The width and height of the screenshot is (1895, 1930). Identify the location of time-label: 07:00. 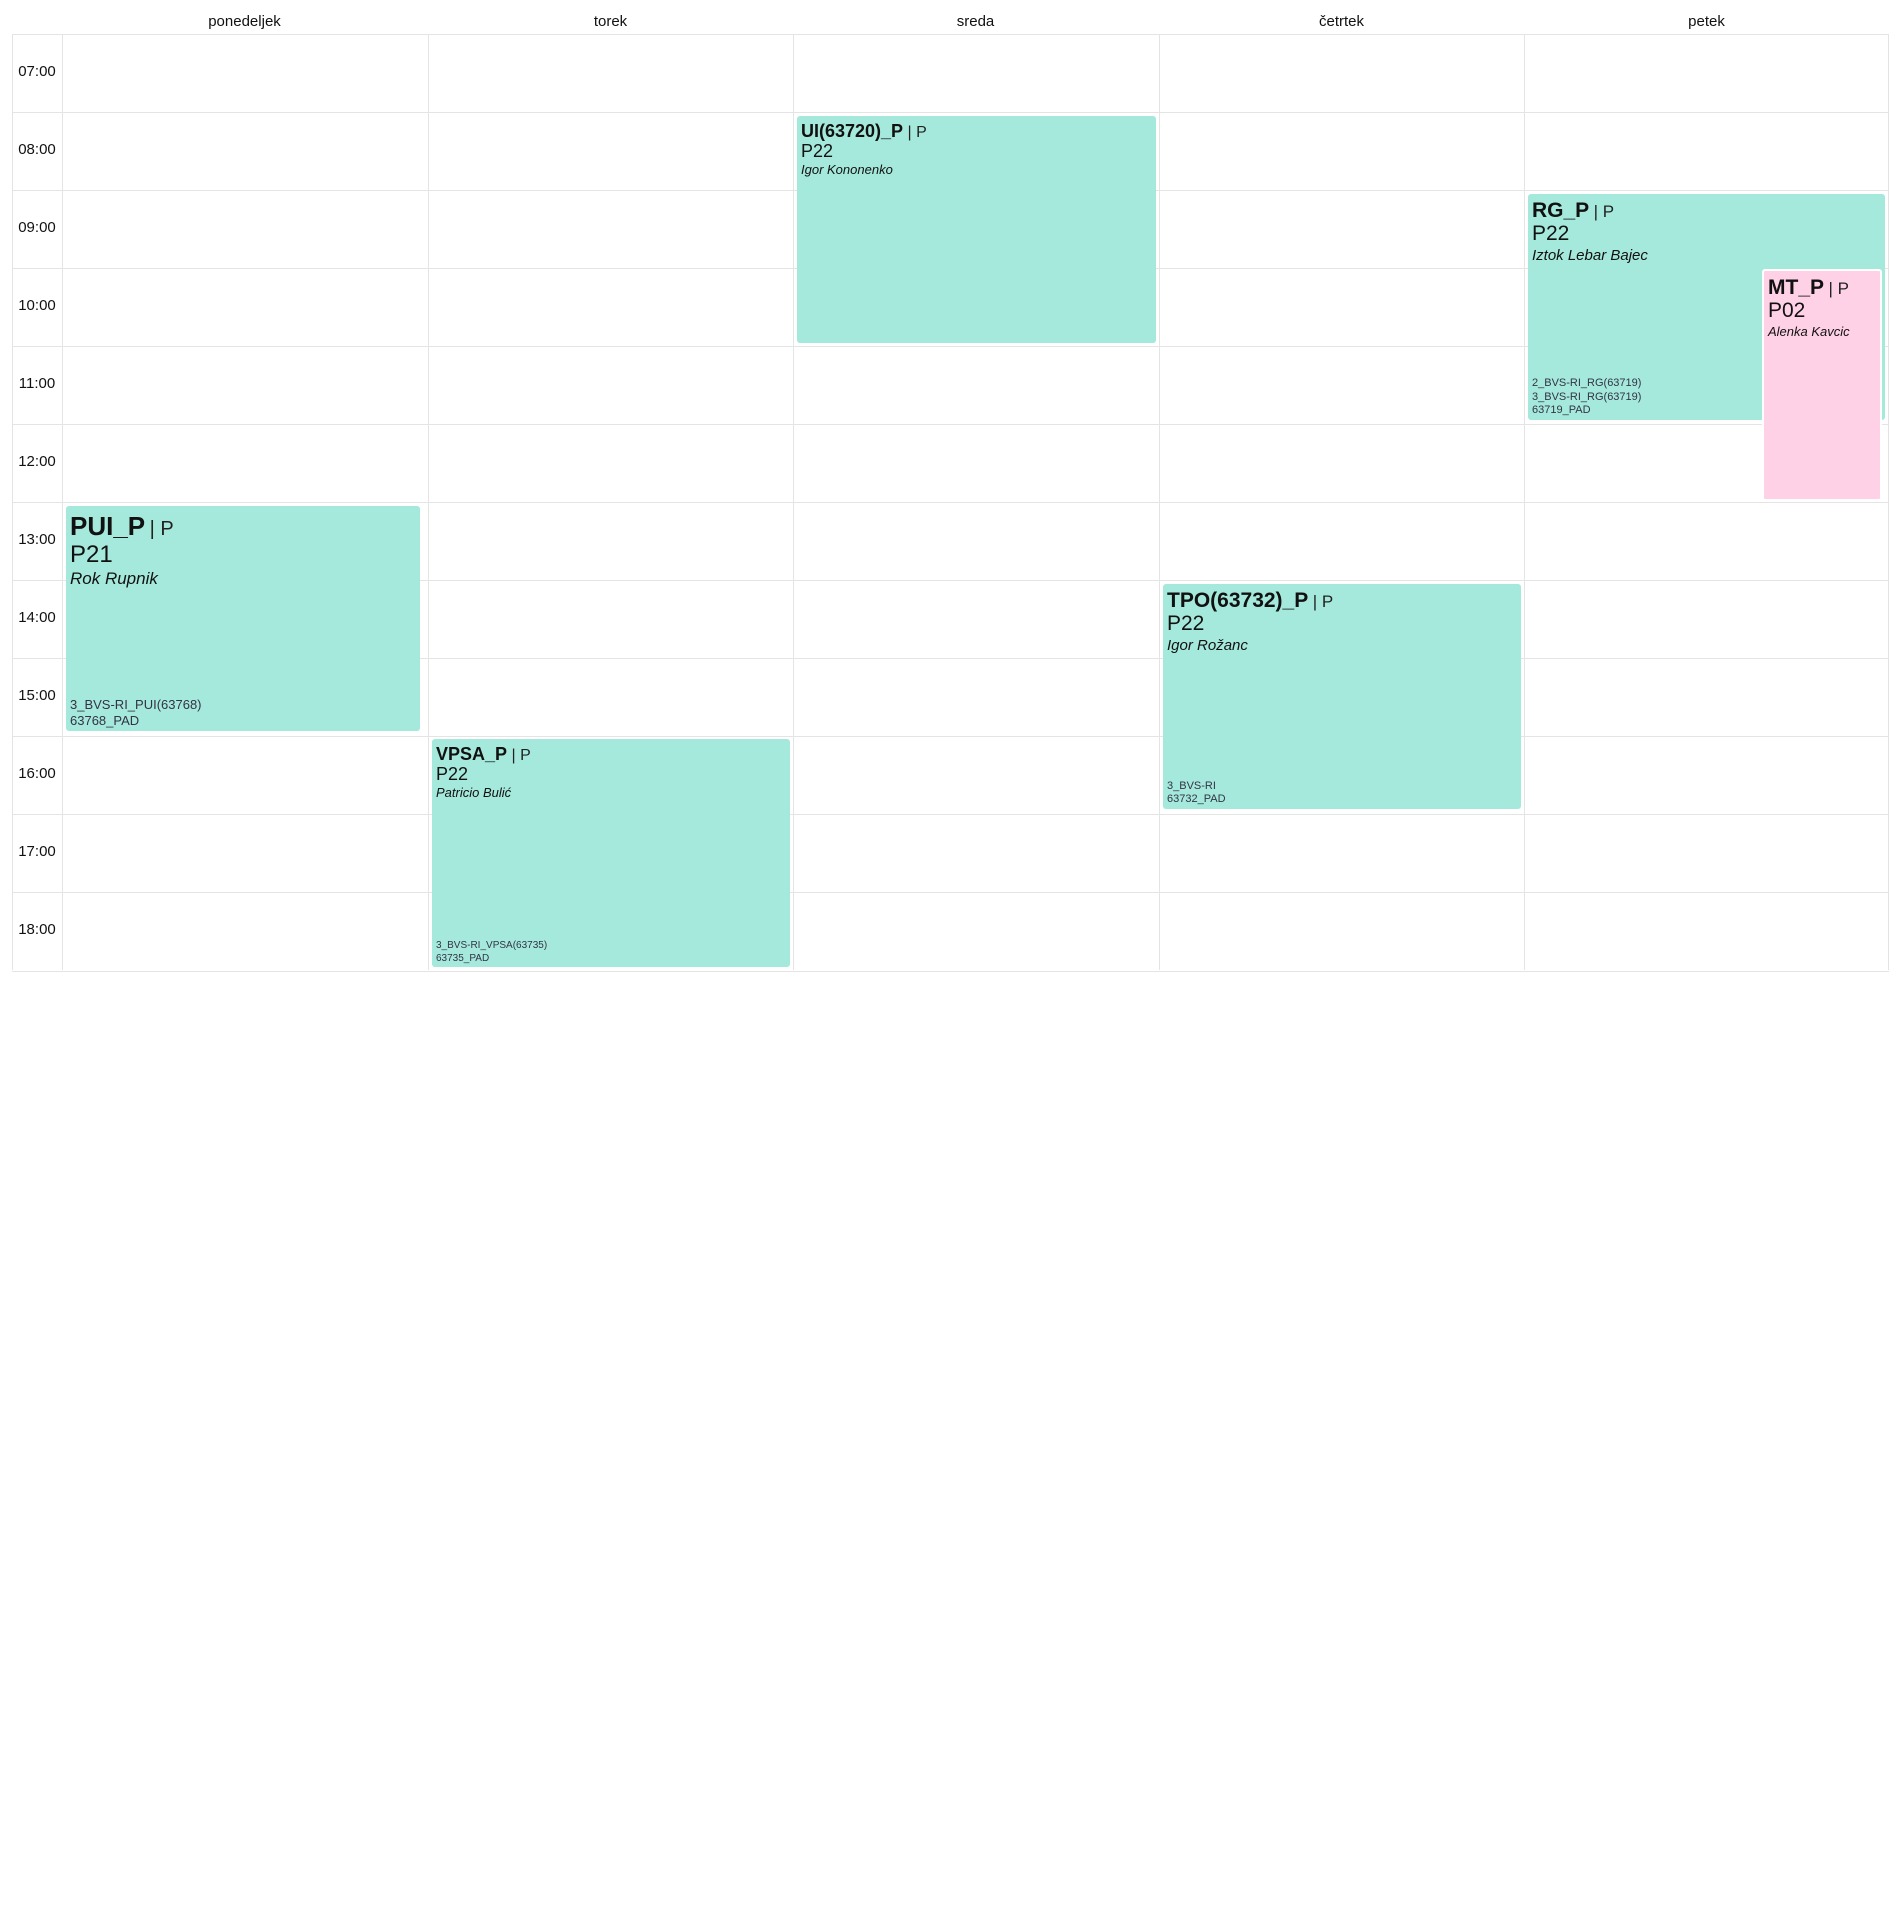
(37, 71).